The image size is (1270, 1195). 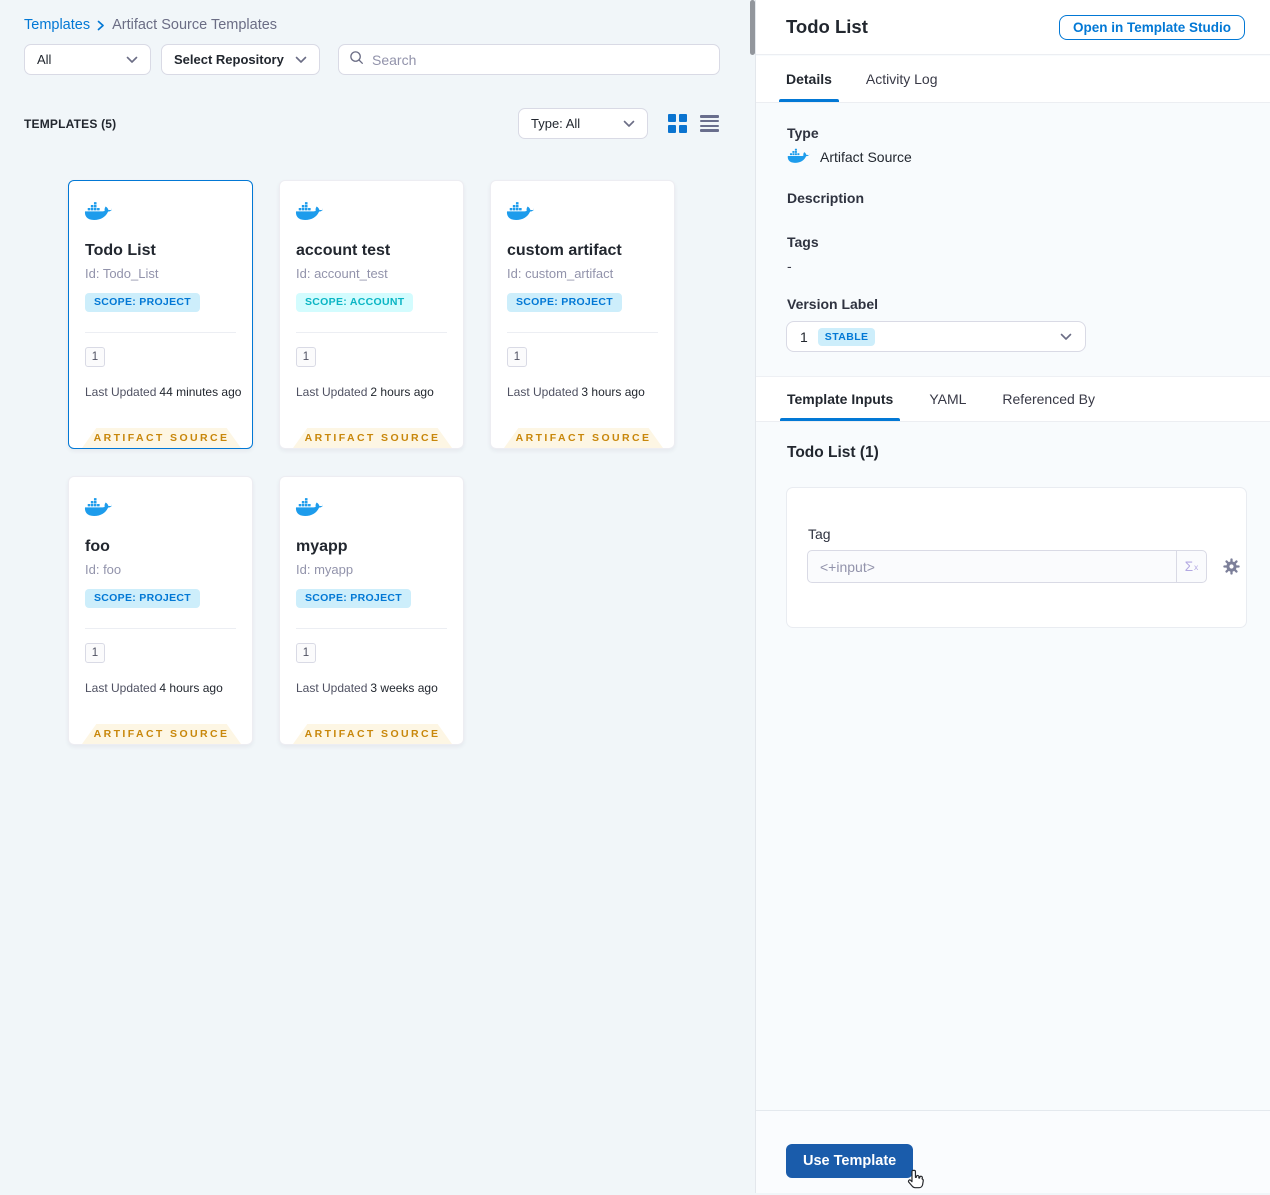 I want to click on stable-badge: STABLE, so click(x=846, y=336).